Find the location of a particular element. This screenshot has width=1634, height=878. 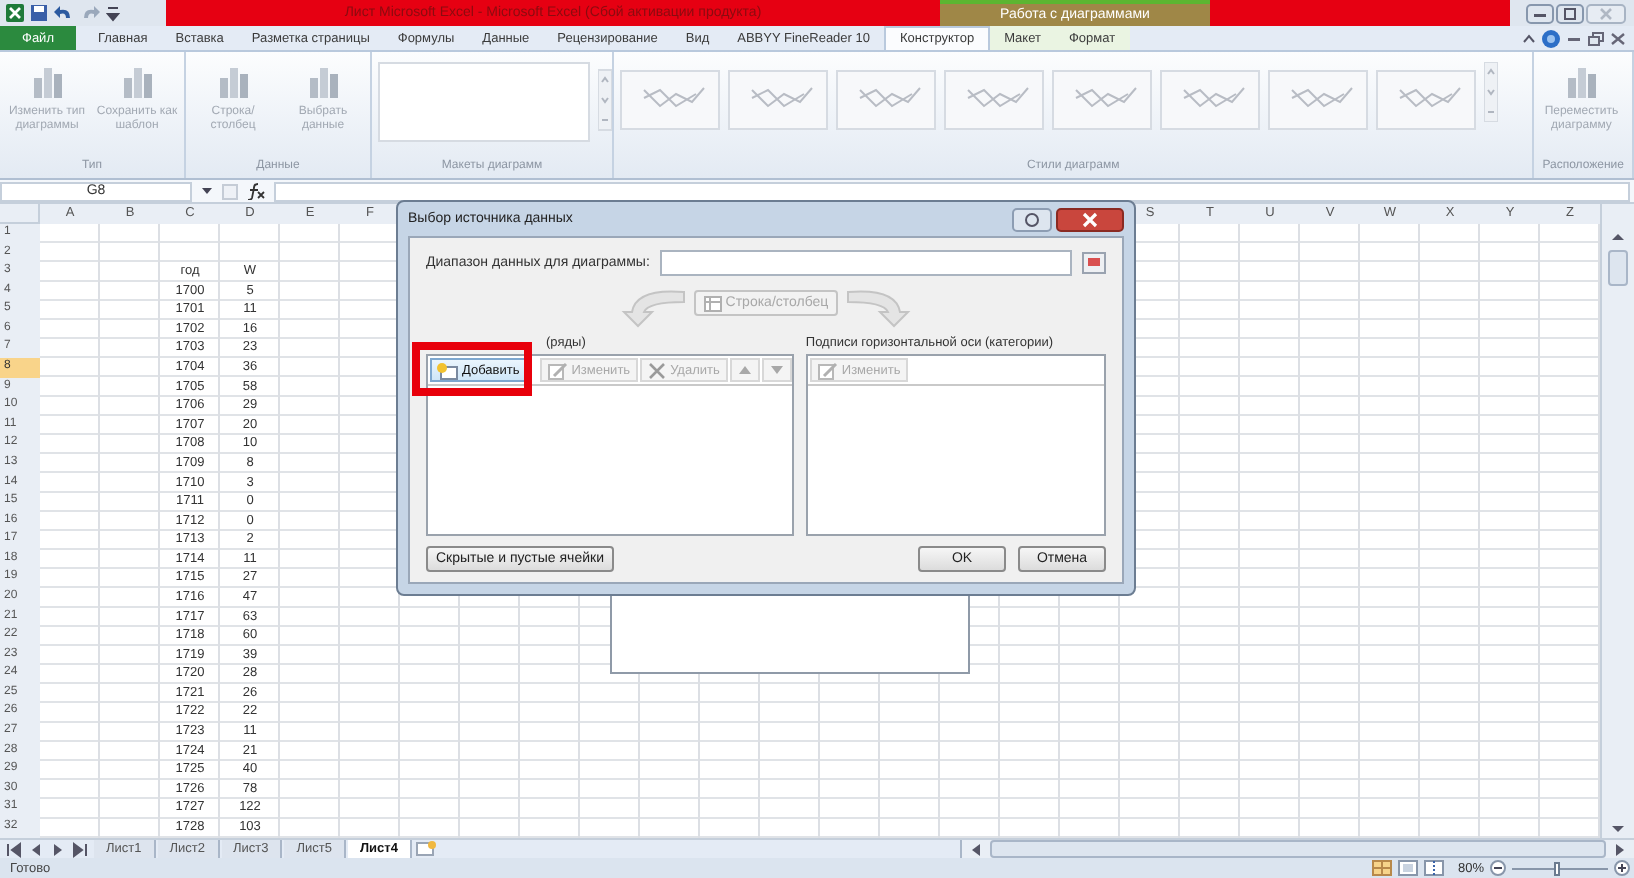

collapse-dialog-icon is located at coordinates (1094, 263).